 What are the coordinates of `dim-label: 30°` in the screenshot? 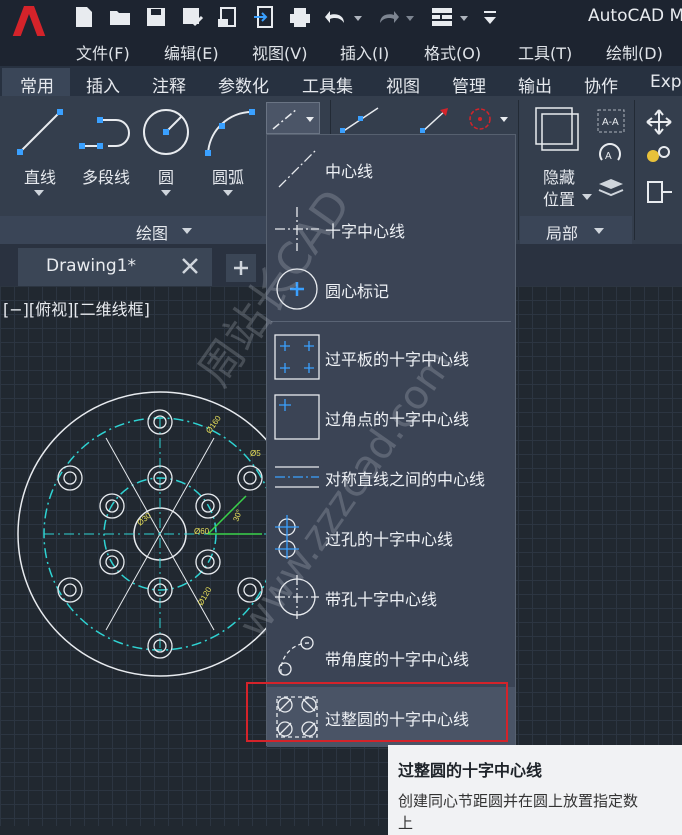 It's located at (237, 515).